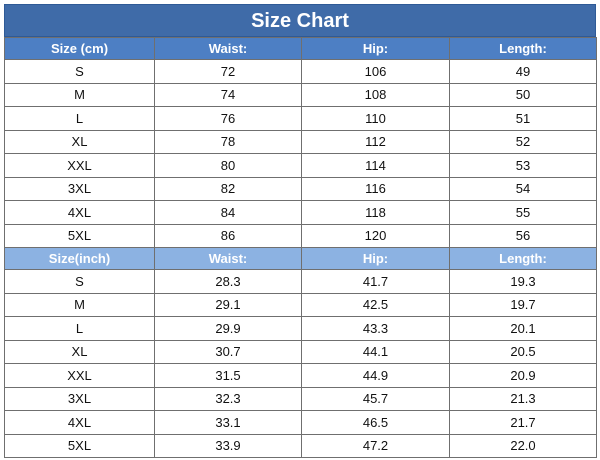 The image size is (600, 460). What do you see at coordinates (375, 212) in the screenshot?
I see `table-cell: 118` at bounding box center [375, 212].